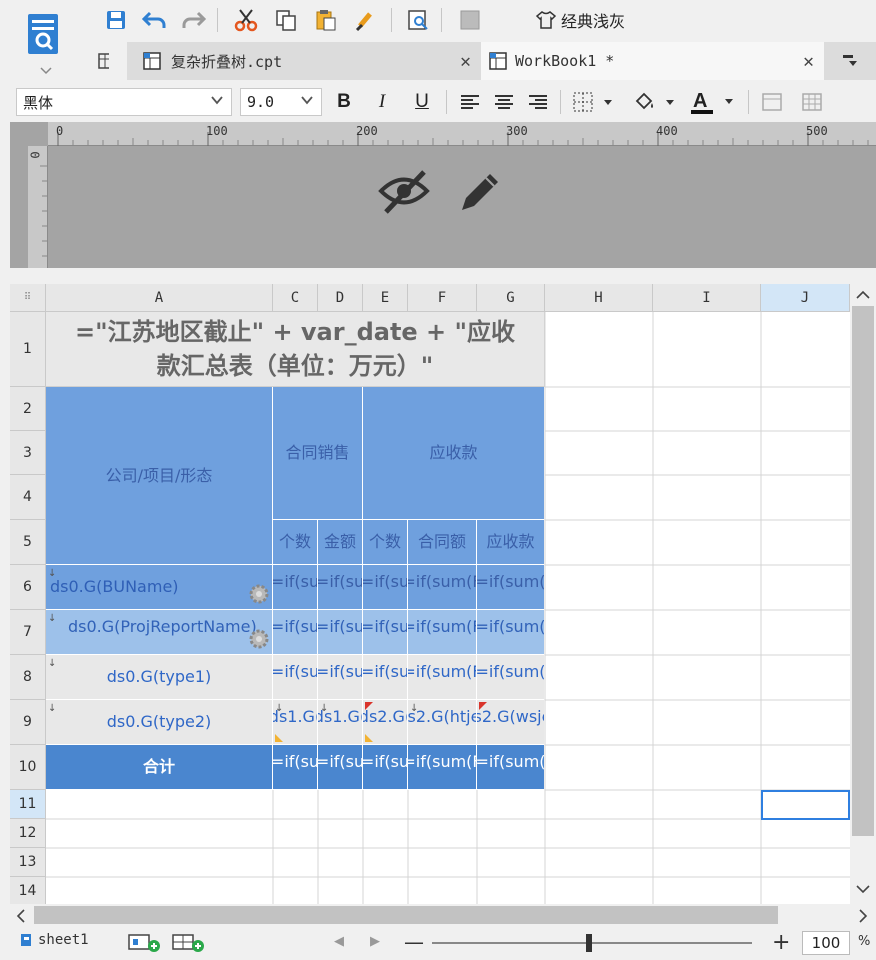  Describe the element at coordinates (340, 298) in the screenshot. I see `column-header: D` at that location.